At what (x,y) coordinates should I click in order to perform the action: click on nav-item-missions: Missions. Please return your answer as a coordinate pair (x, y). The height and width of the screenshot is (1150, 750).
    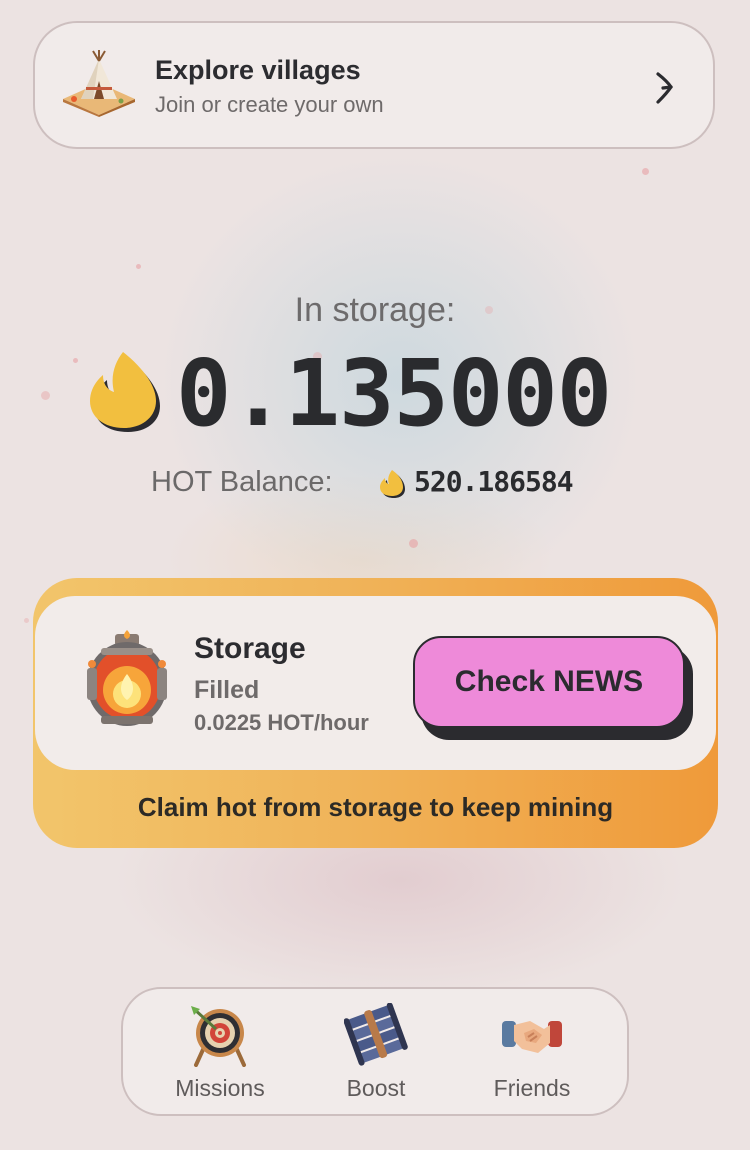
    Looking at the image, I should click on (220, 1051).